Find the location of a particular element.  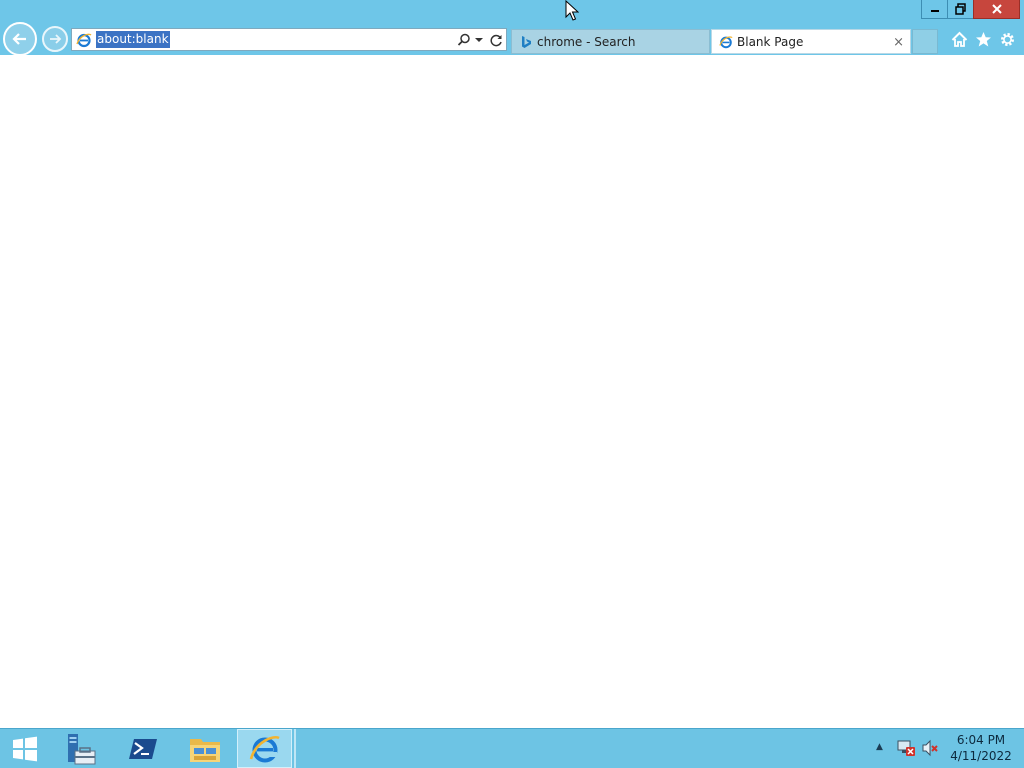

browser-chrome: about:blank chrome - Search Blank Page × is located at coordinates (512, 28).